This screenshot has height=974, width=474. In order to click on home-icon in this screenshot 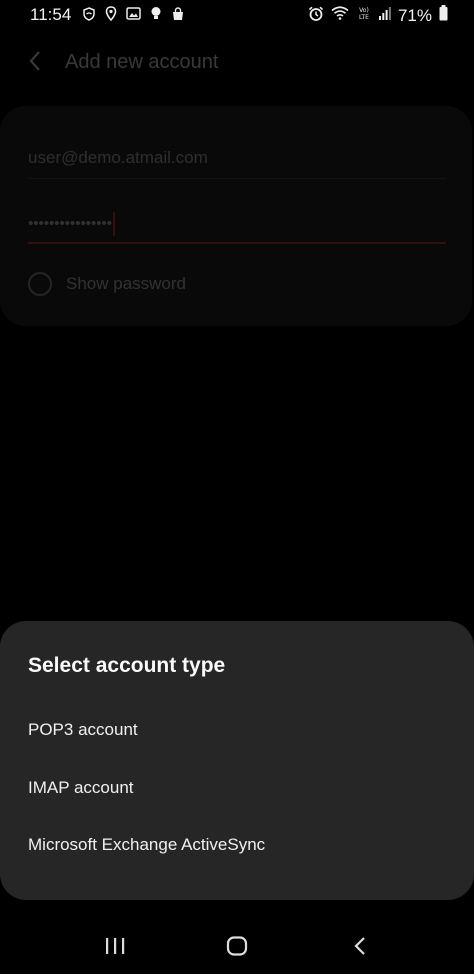, I will do `click(237, 948)`.